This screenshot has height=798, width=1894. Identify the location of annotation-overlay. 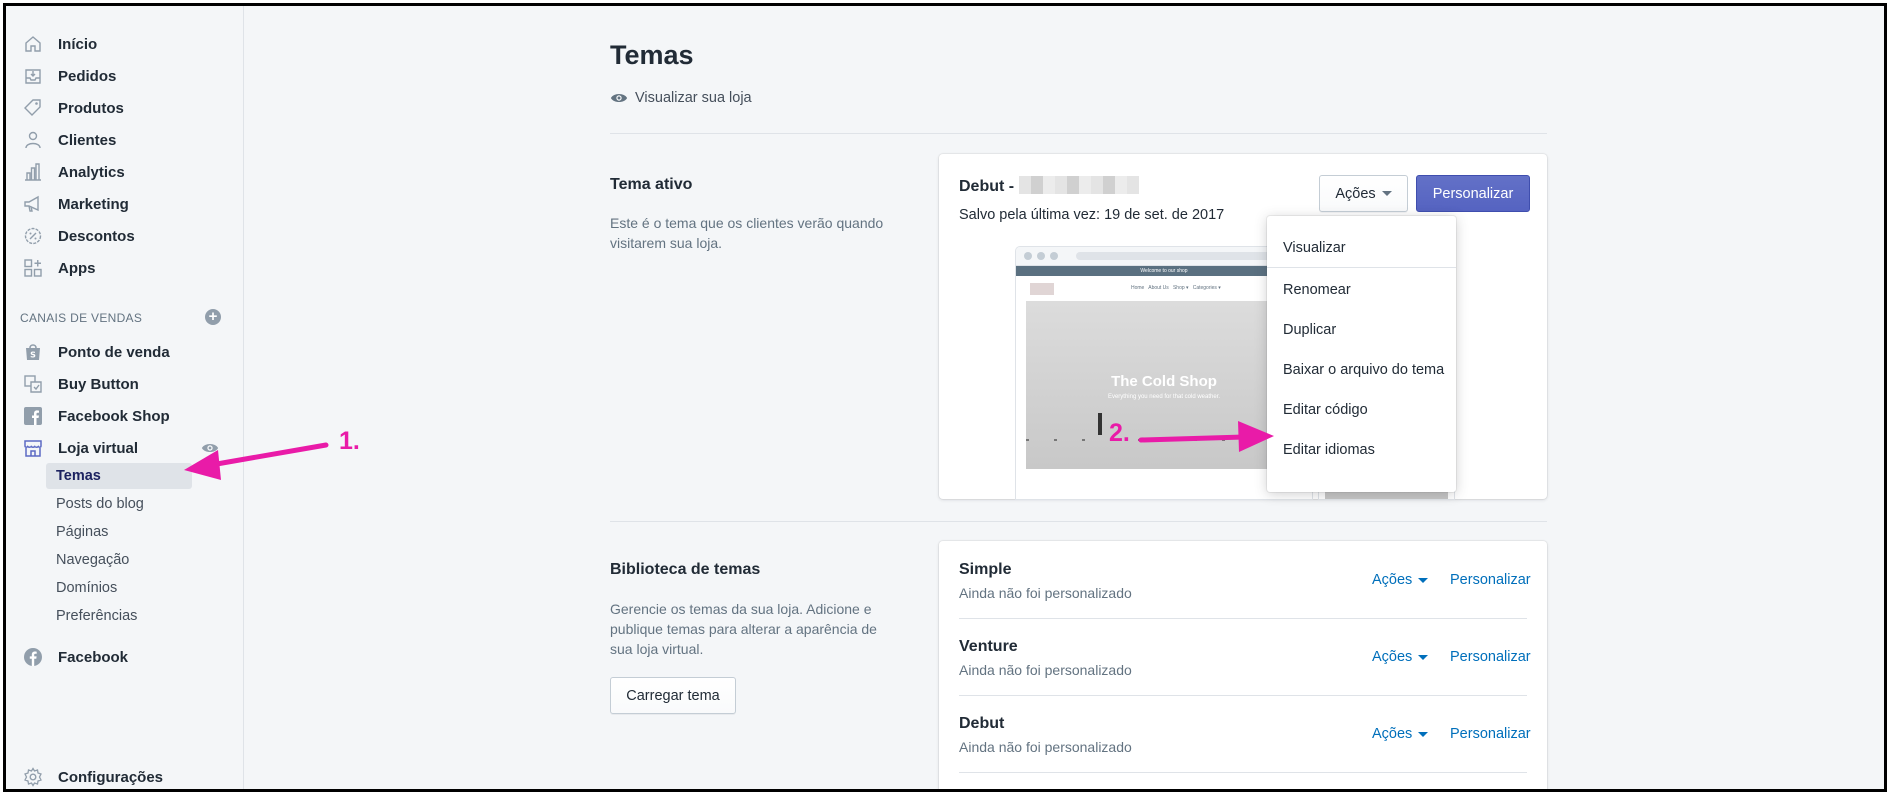
(729, 450).